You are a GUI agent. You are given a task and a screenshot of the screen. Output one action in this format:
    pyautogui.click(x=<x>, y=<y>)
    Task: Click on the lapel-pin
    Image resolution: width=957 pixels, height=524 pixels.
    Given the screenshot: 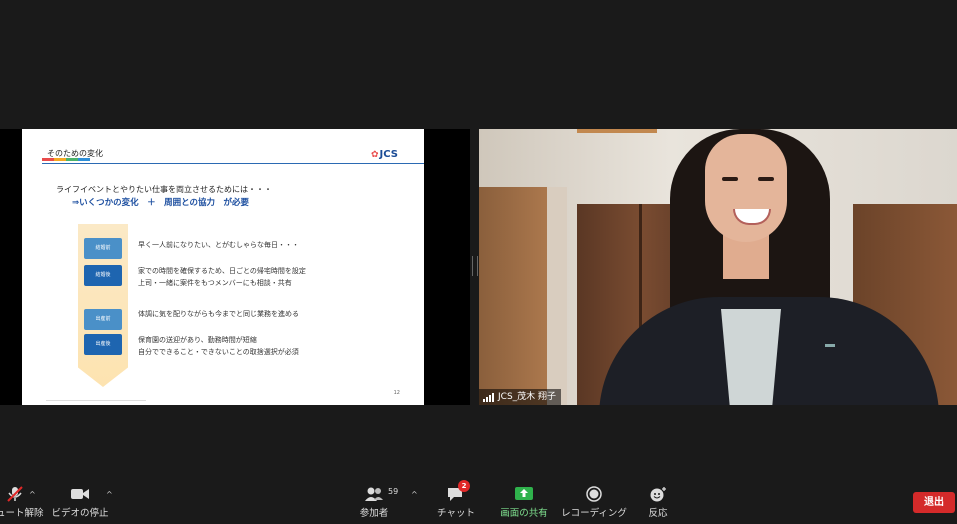 What is the action you would take?
    pyautogui.click(x=830, y=345)
    